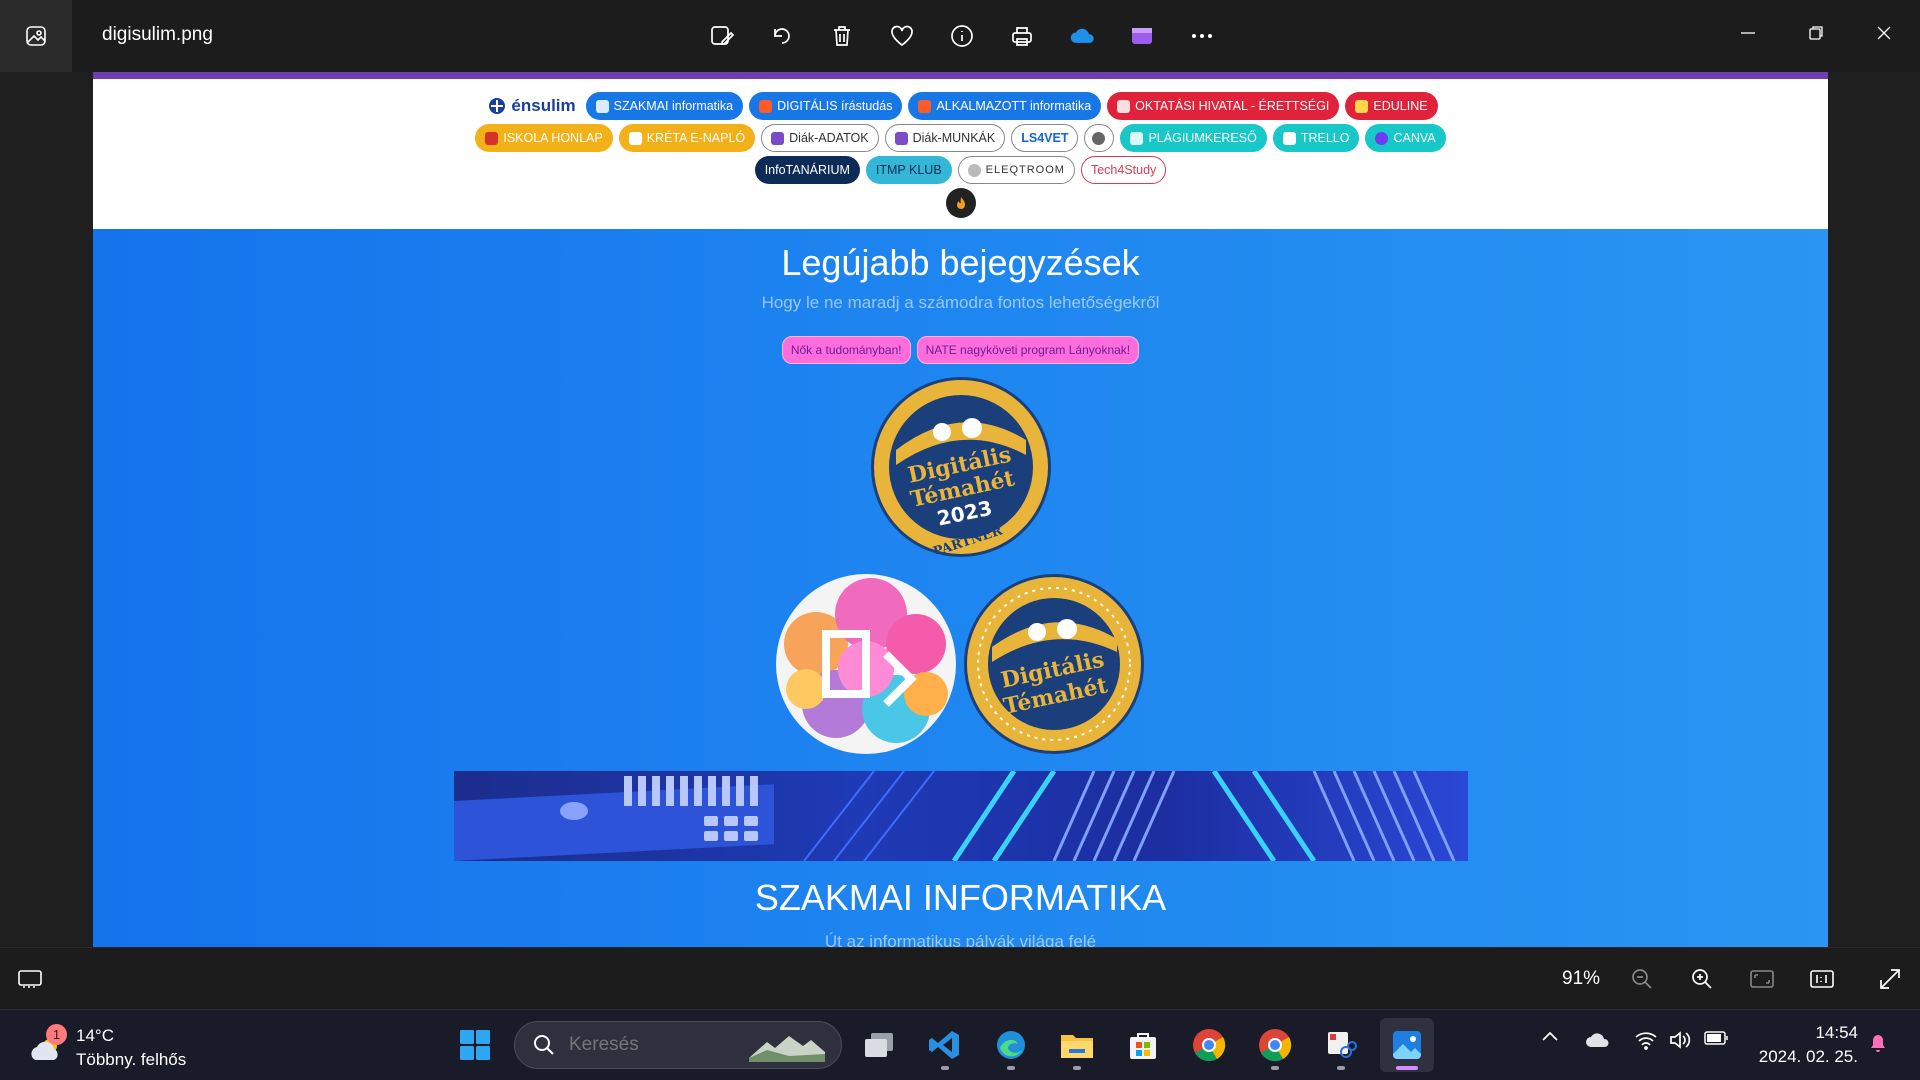 This screenshot has height=1080, width=1920. Describe the element at coordinates (1209, 1045) in the screenshot. I see `chrome-icon` at that location.